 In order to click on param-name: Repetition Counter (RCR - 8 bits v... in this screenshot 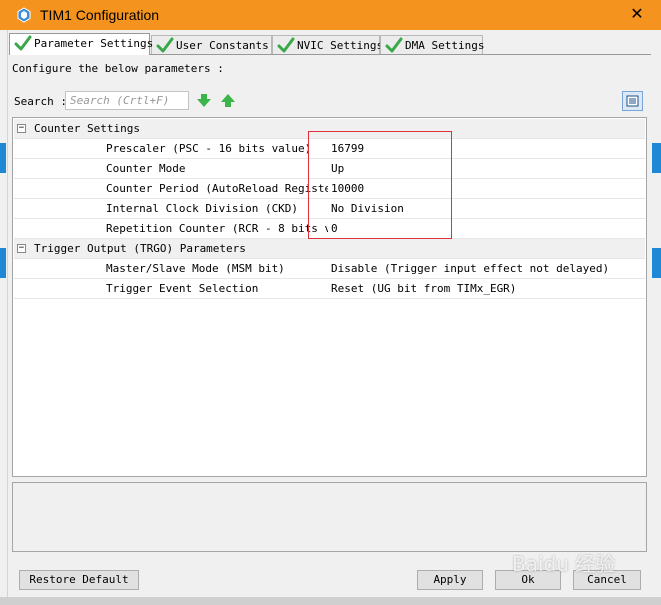, I will do `click(217, 228)`.